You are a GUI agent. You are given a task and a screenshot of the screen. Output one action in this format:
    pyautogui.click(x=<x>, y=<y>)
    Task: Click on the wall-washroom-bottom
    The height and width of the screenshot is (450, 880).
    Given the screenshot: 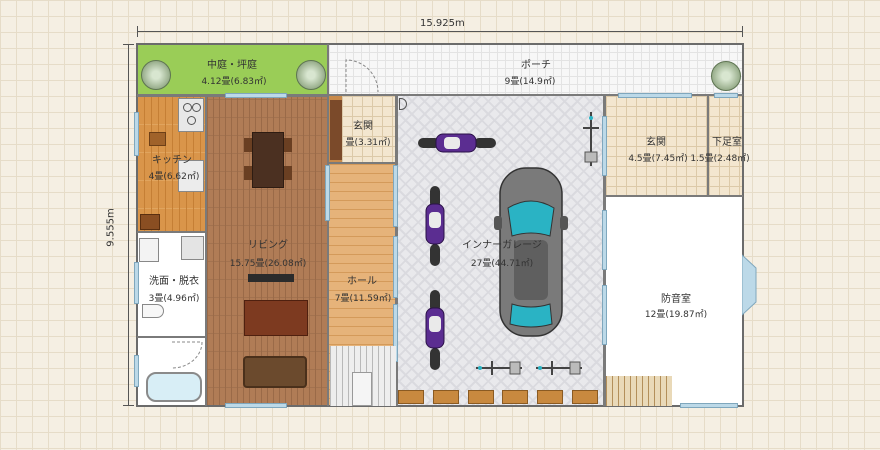 What is the action you would take?
    pyautogui.click(x=172, y=337)
    